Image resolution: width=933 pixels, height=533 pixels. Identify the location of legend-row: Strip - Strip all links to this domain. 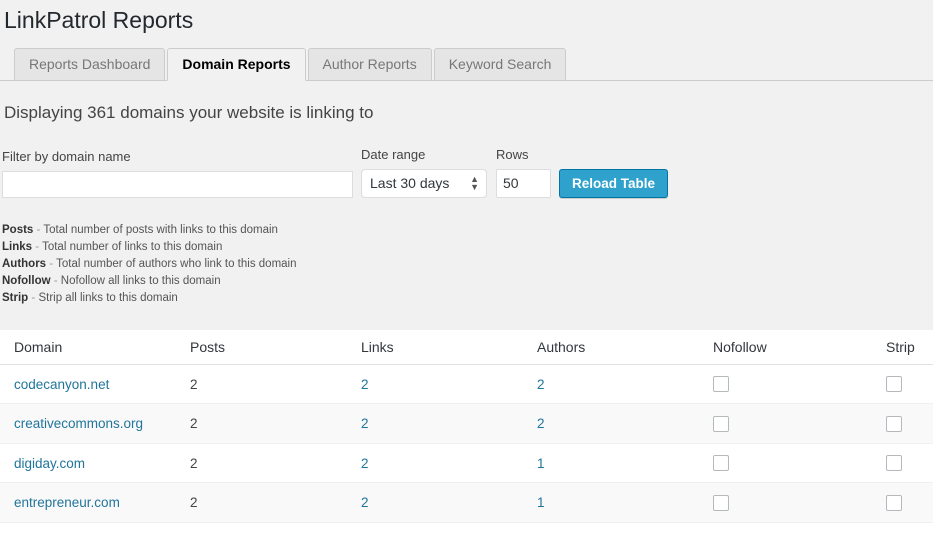
(467, 298).